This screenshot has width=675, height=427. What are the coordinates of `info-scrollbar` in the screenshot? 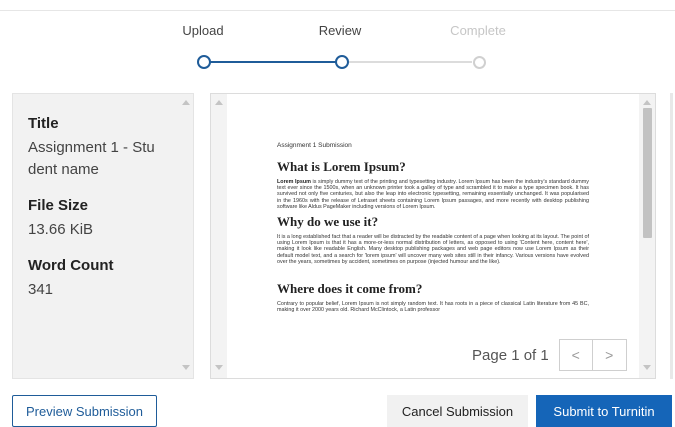 It's located at (186, 236).